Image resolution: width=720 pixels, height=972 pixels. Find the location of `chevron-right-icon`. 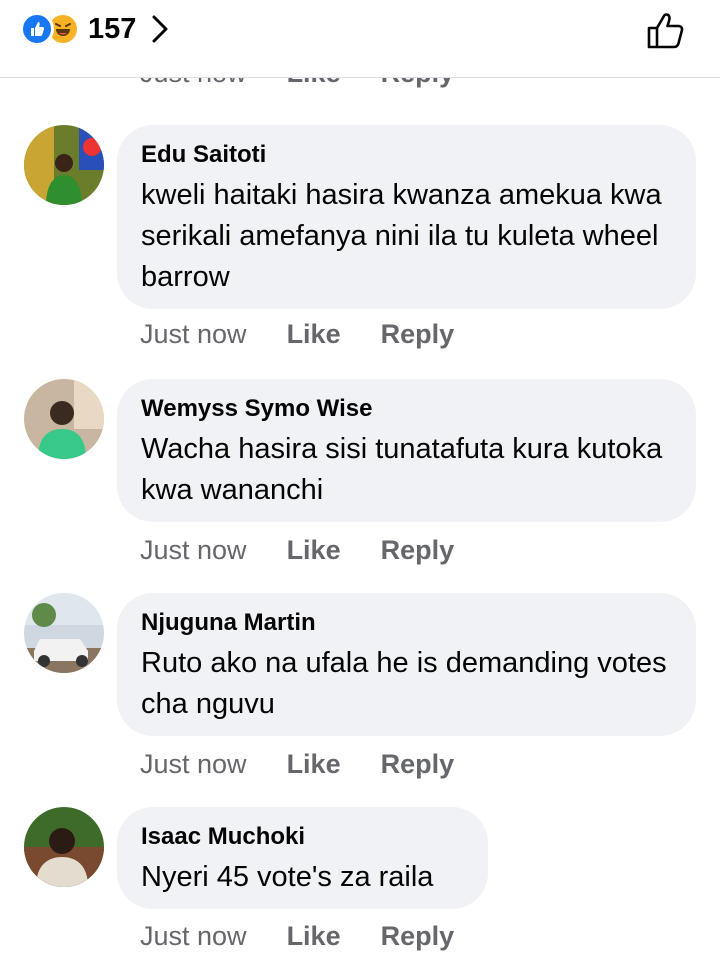

chevron-right-icon is located at coordinates (160, 29).